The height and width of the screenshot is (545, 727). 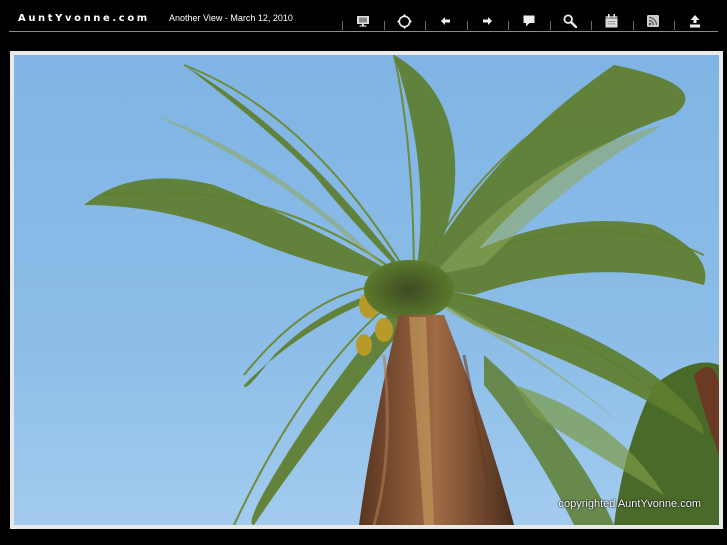 I want to click on monitor-button, so click(x=363, y=21).